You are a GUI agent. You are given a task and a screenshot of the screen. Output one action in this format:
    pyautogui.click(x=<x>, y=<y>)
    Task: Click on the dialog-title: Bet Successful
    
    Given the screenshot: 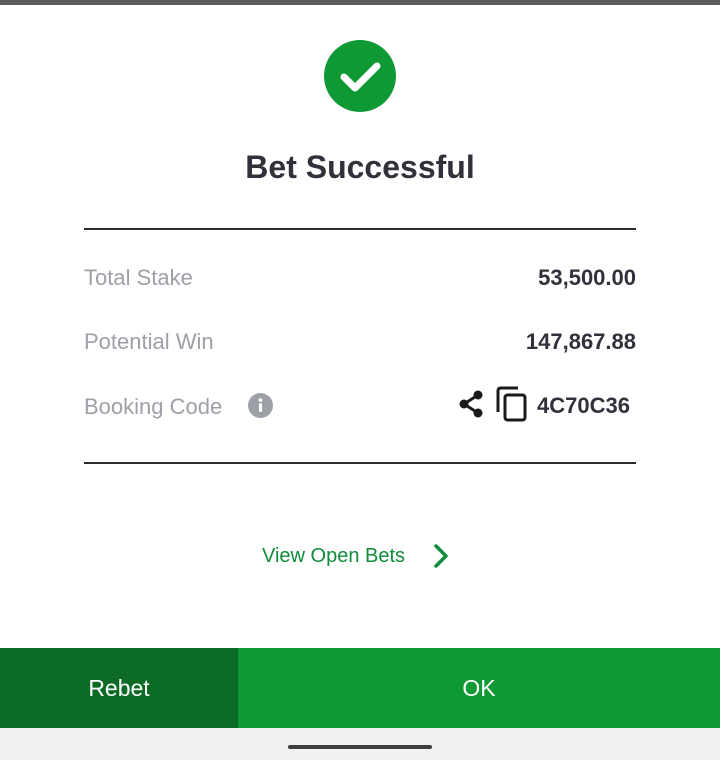 What is the action you would take?
    pyautogui.click(x=360, y=167)
    